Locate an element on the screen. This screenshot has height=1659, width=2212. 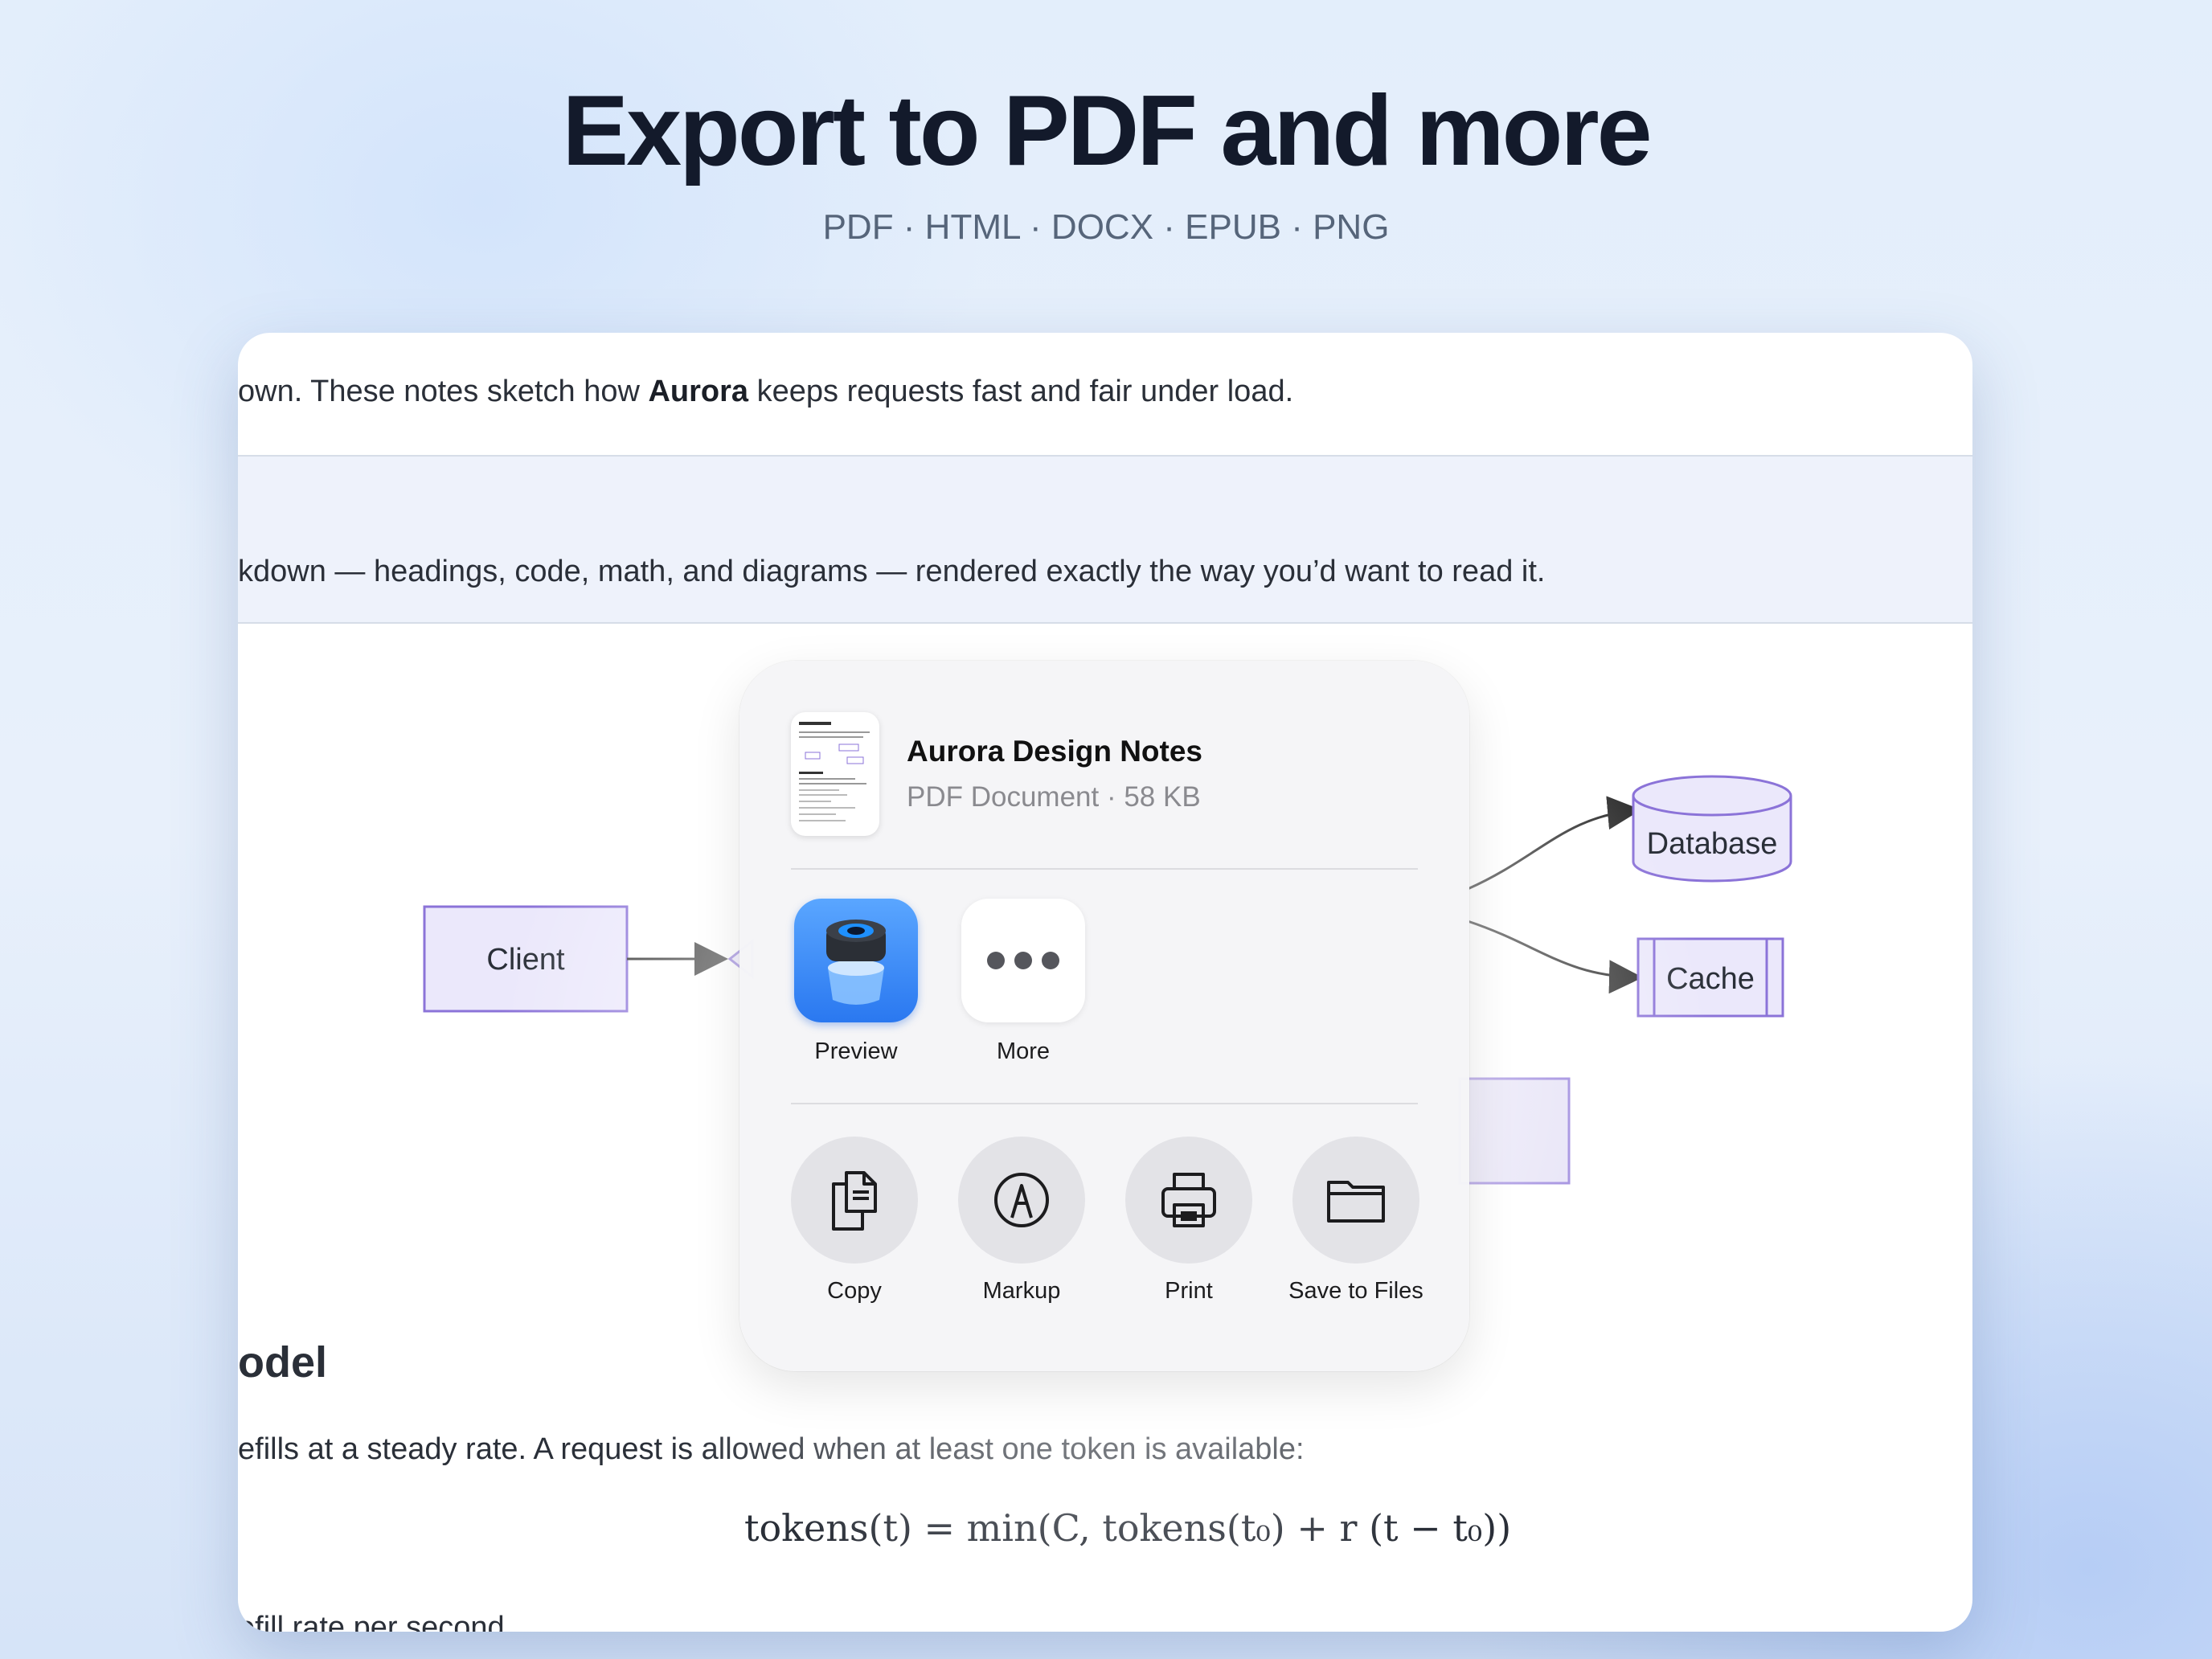
save-to-files-button is located at coordinates (1355, 1200).